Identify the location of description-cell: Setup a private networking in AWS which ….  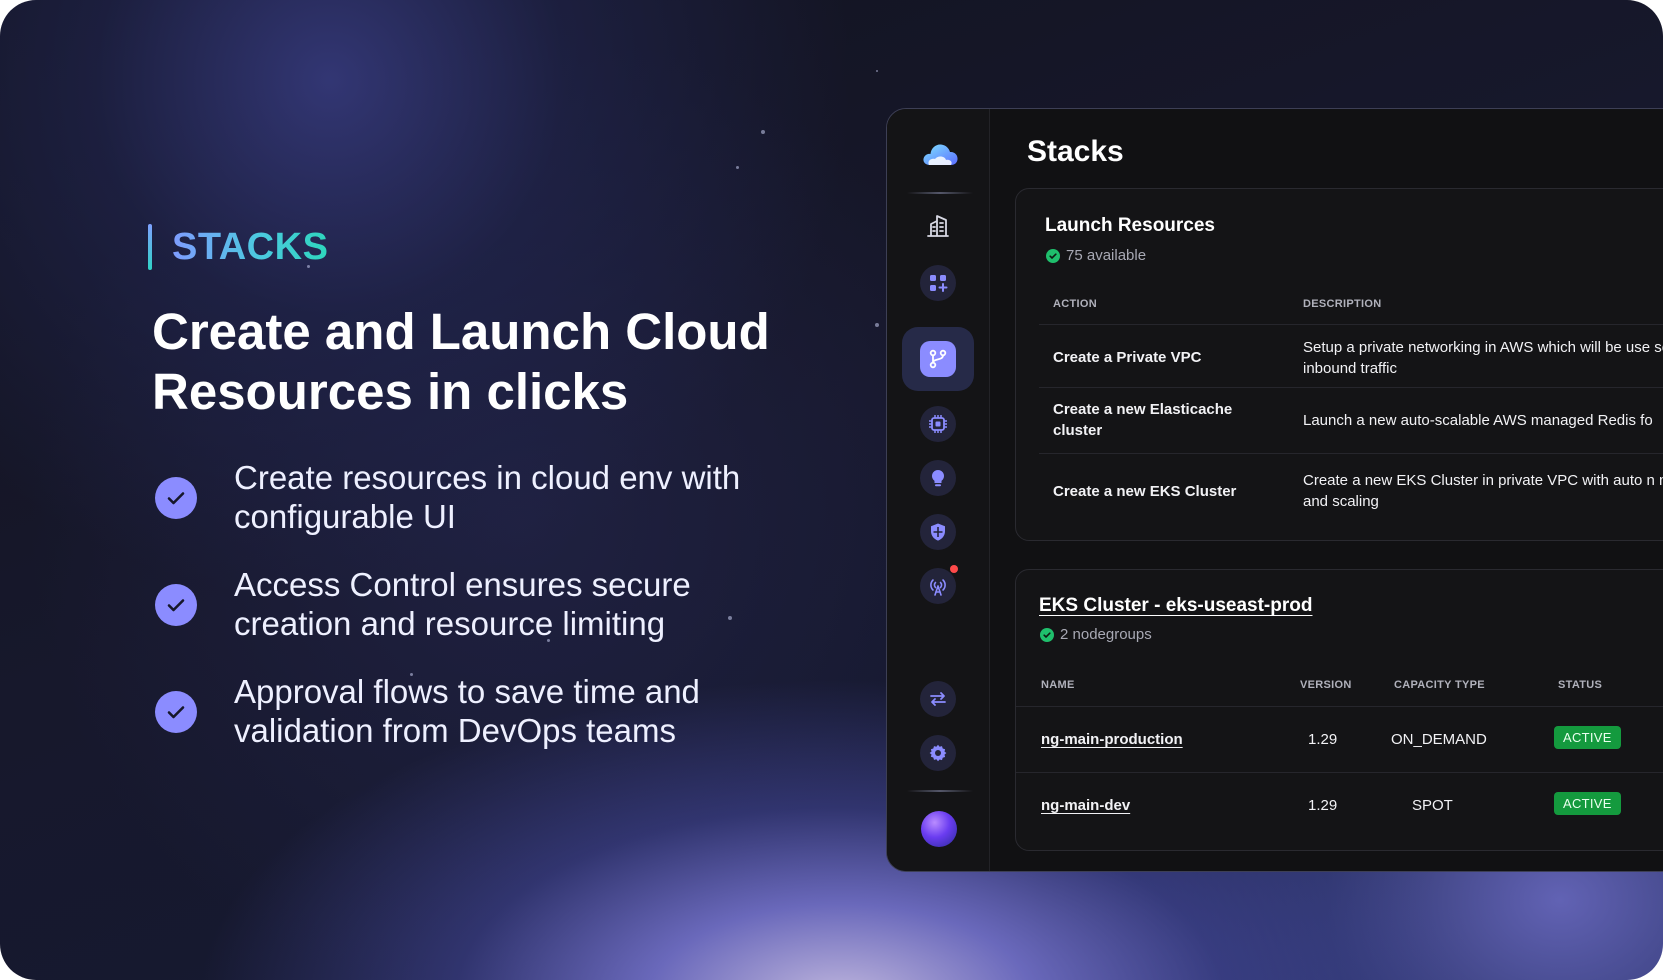
(1483, 358).